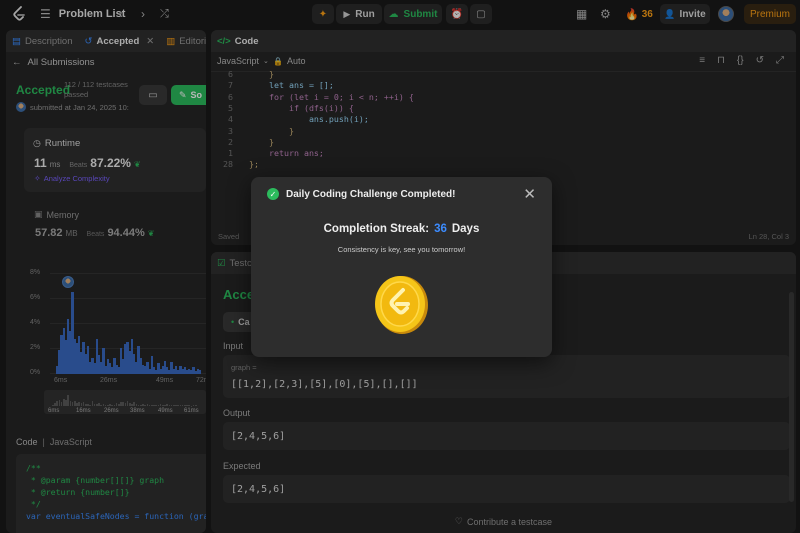 The width and height of the screenshot is (800, 533). What do you see at coordinates (371, 194) in the screenshot?
I see `modal-title: Daily Coding Challenge Completed!` at bounding box center [371, 194].